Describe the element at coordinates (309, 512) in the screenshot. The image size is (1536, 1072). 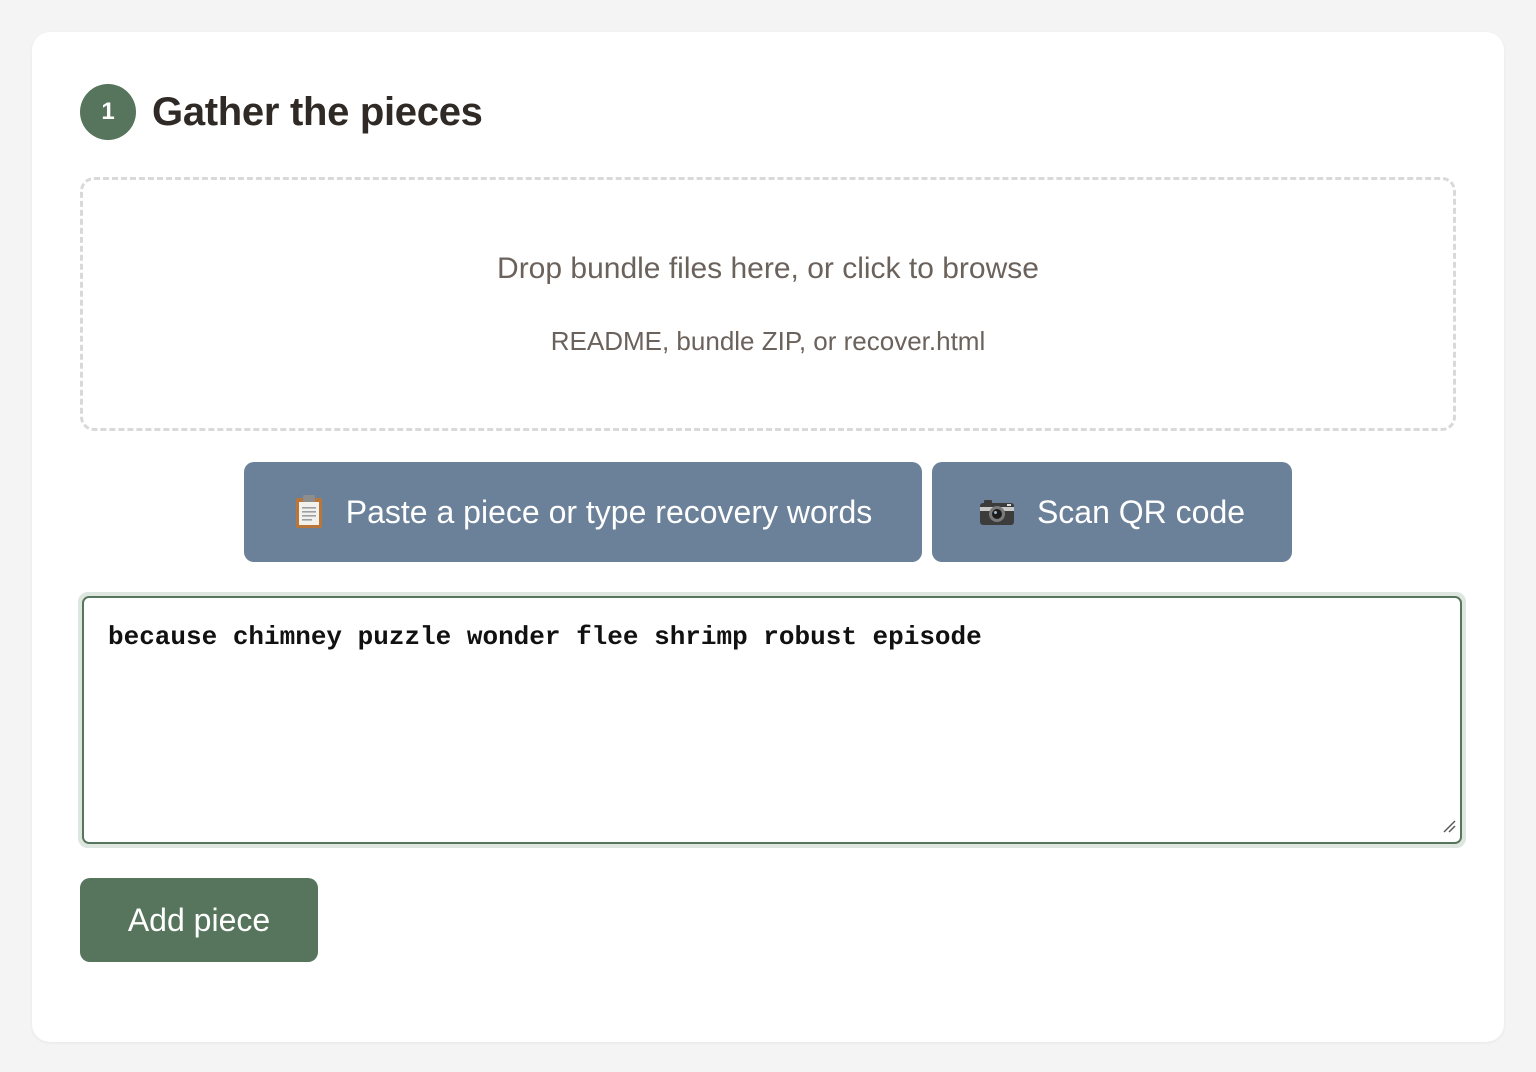
I see `clipboard-icon` at that location.